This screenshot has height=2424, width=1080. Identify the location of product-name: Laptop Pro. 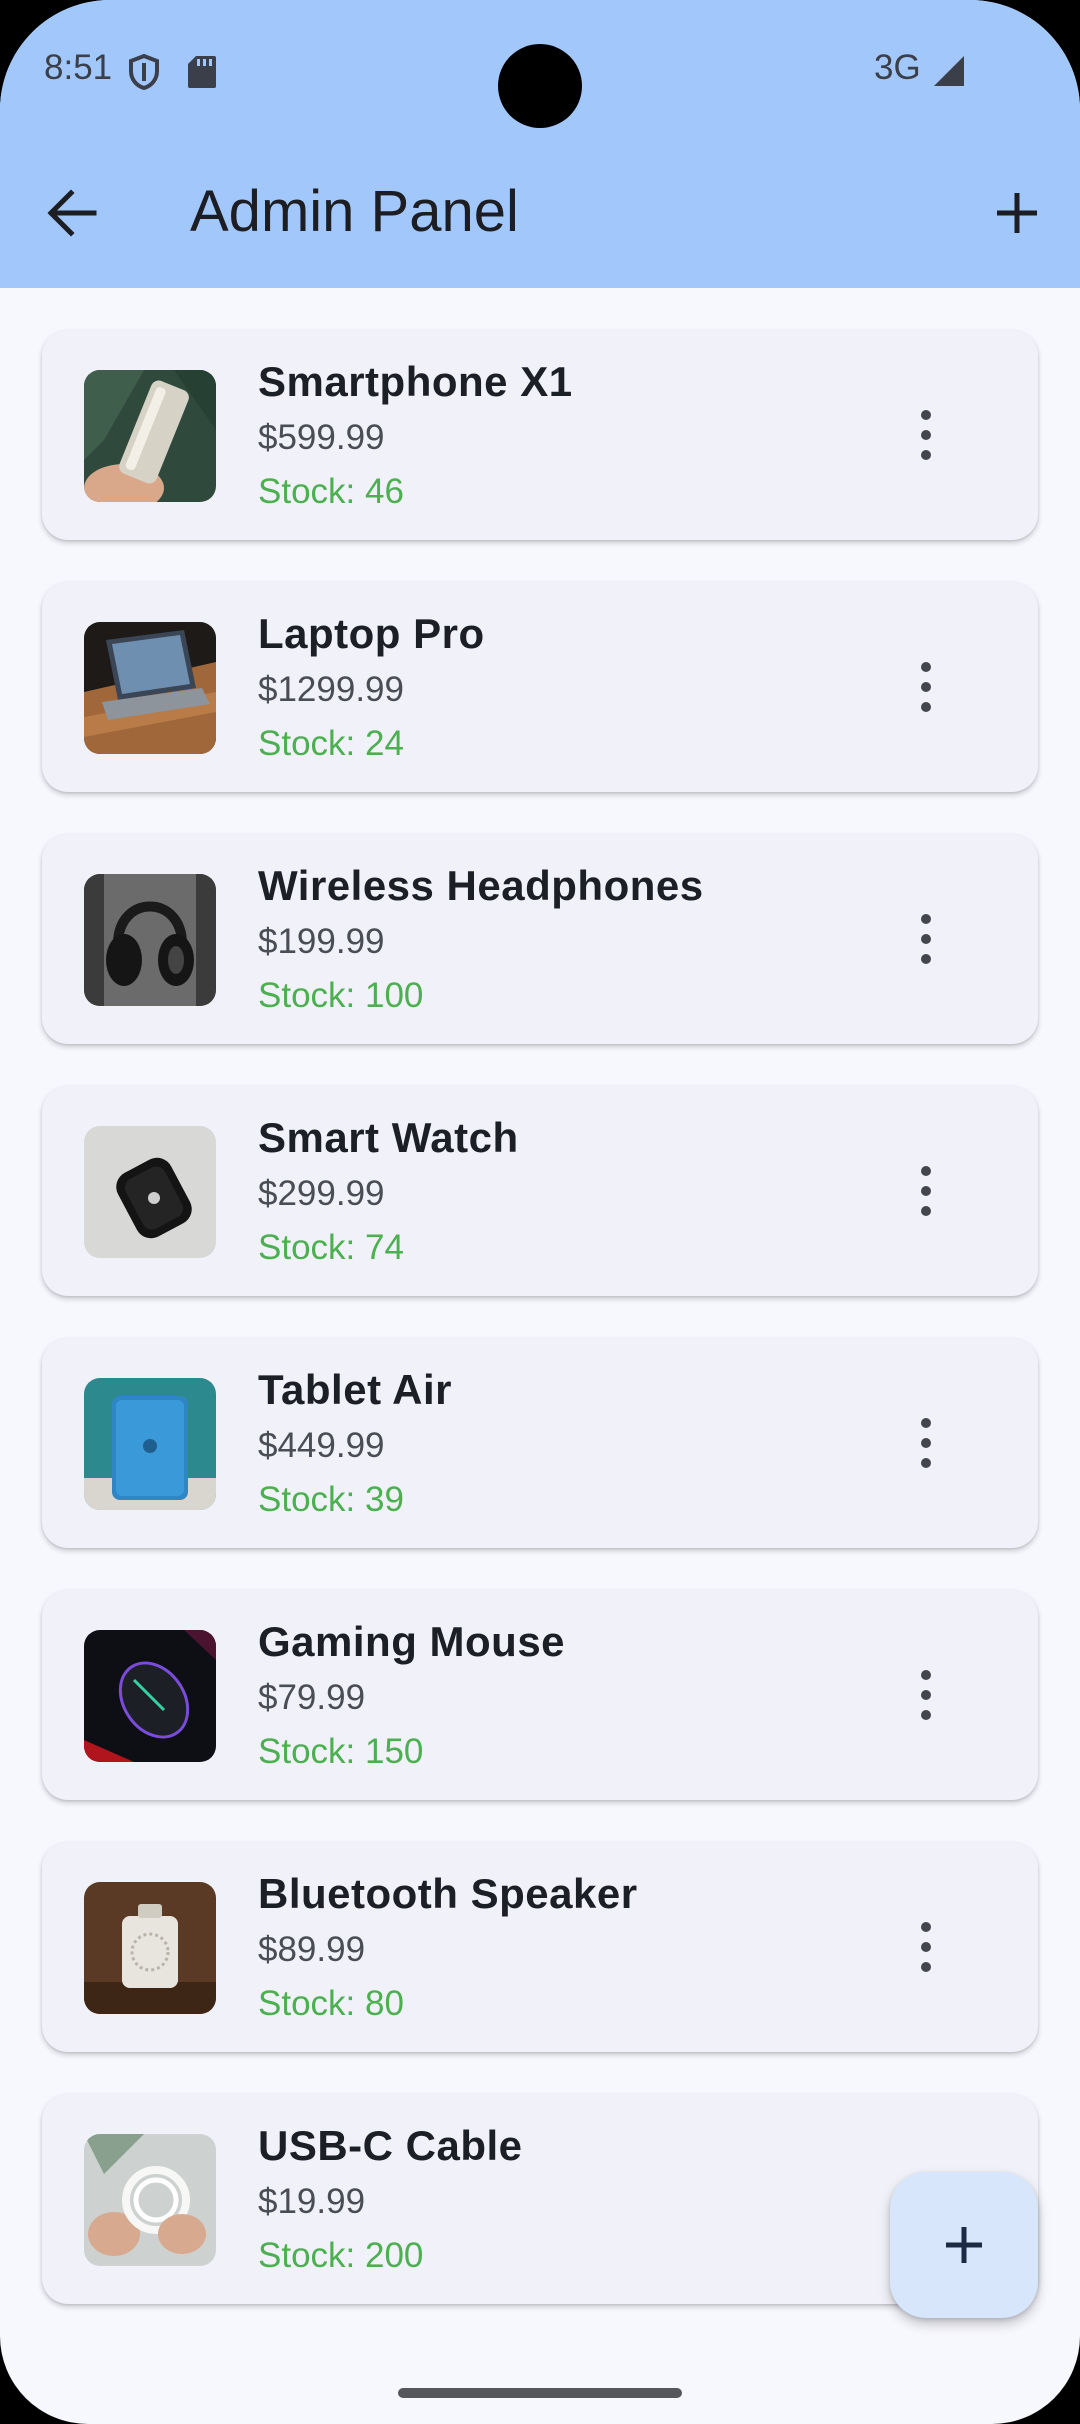
(371, 633).